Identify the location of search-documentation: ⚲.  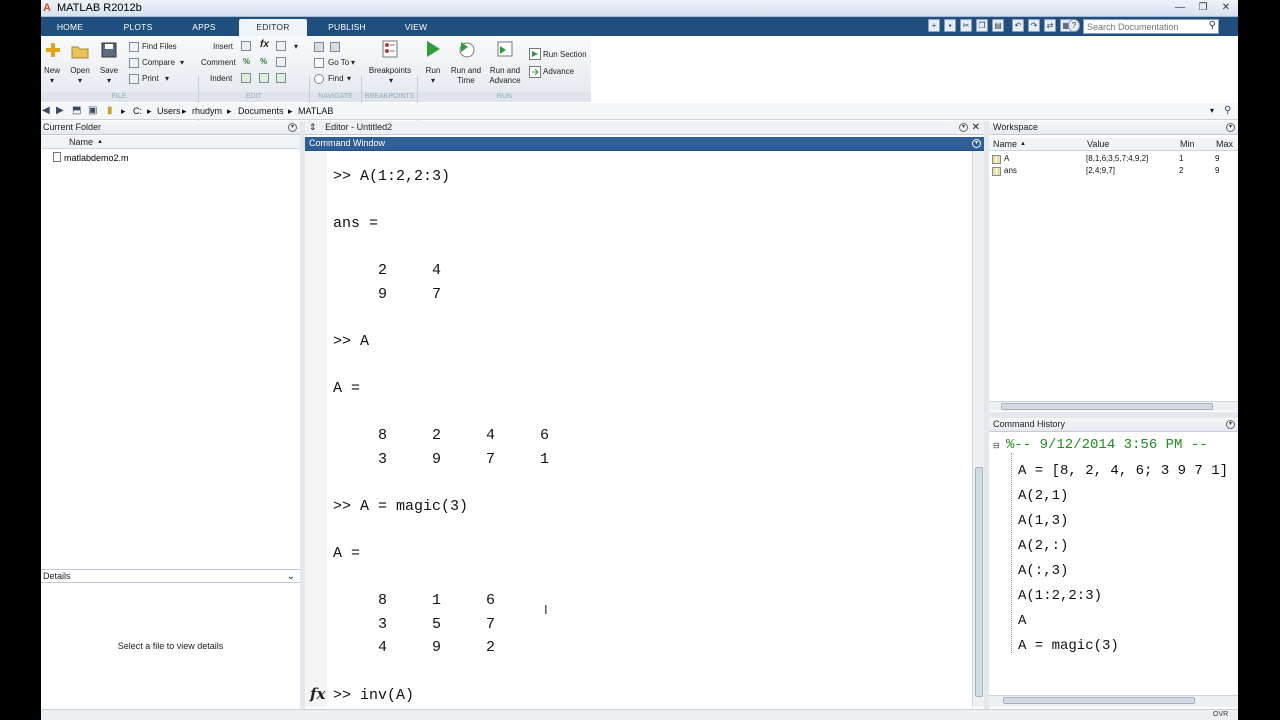
(1151, 26).